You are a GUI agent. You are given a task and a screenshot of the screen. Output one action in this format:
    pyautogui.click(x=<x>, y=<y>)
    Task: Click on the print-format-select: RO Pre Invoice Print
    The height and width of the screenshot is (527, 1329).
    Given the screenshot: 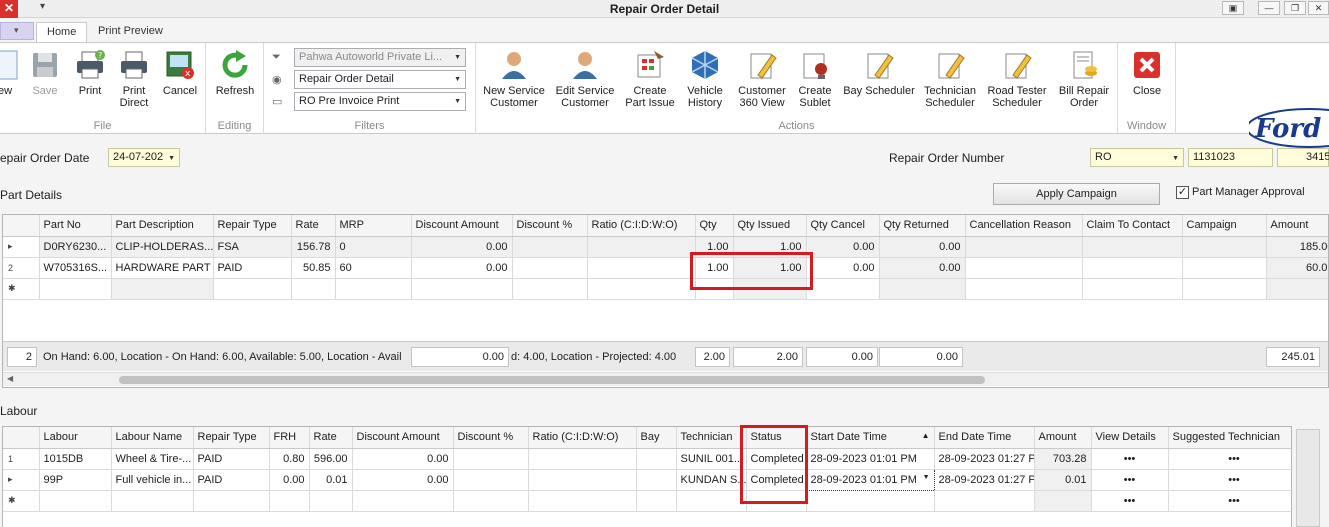 What is the action you would take?
    pyautogui.click(x=380, y=101)
    